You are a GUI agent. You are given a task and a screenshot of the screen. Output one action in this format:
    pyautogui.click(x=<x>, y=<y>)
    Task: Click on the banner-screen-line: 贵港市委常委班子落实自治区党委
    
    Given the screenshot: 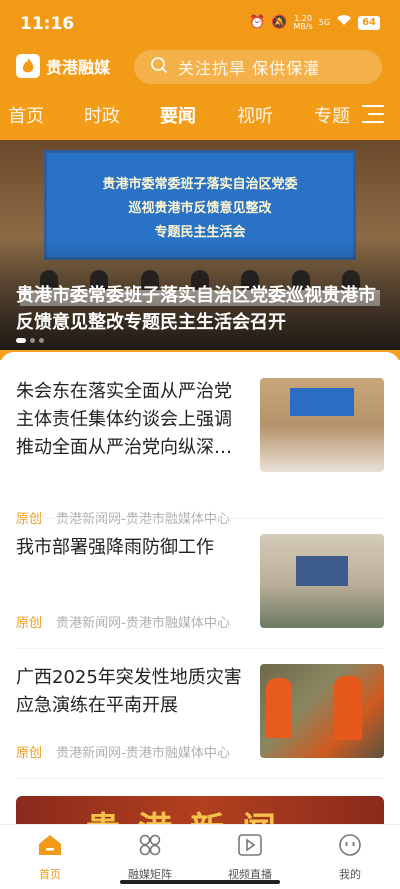 What is the action you would take?
    pyautogui.click(x=200, y=184)
    